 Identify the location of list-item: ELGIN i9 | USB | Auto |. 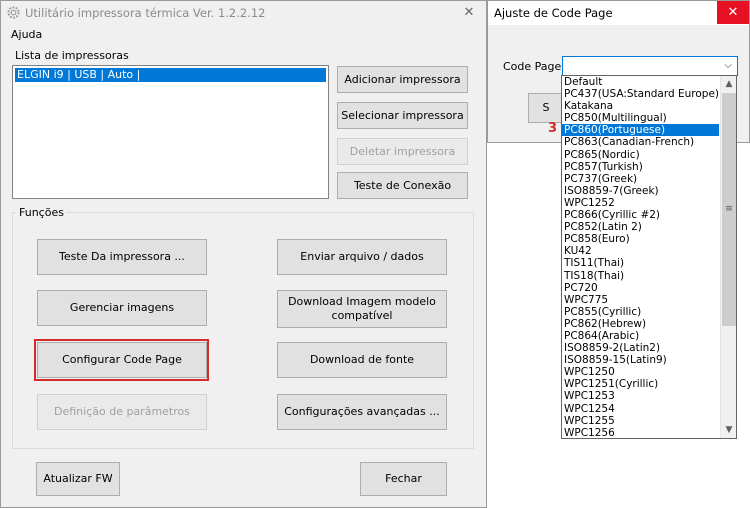
(170, 75).